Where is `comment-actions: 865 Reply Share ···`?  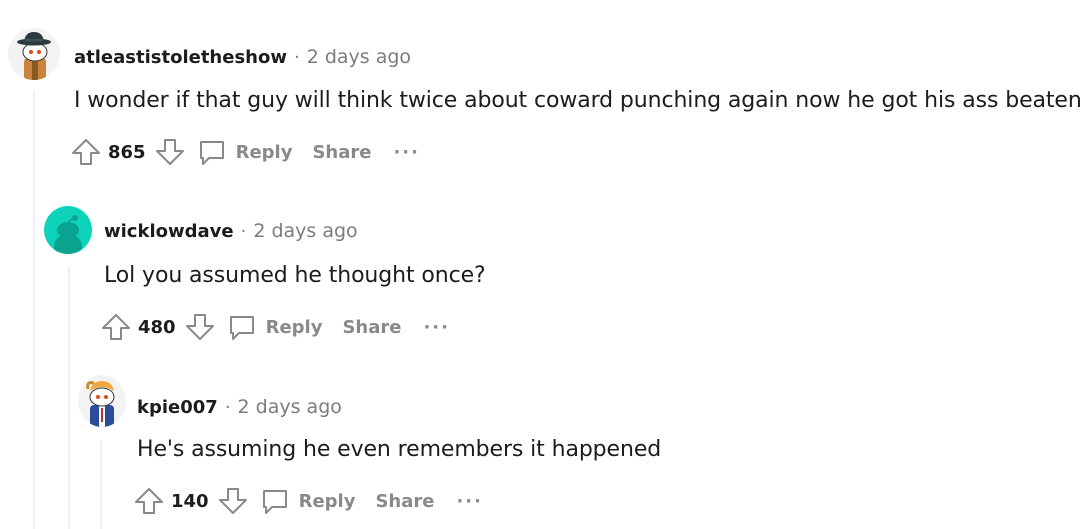 comment-actions: 865 Reply Share ··· is located at coordinates (245, 152).